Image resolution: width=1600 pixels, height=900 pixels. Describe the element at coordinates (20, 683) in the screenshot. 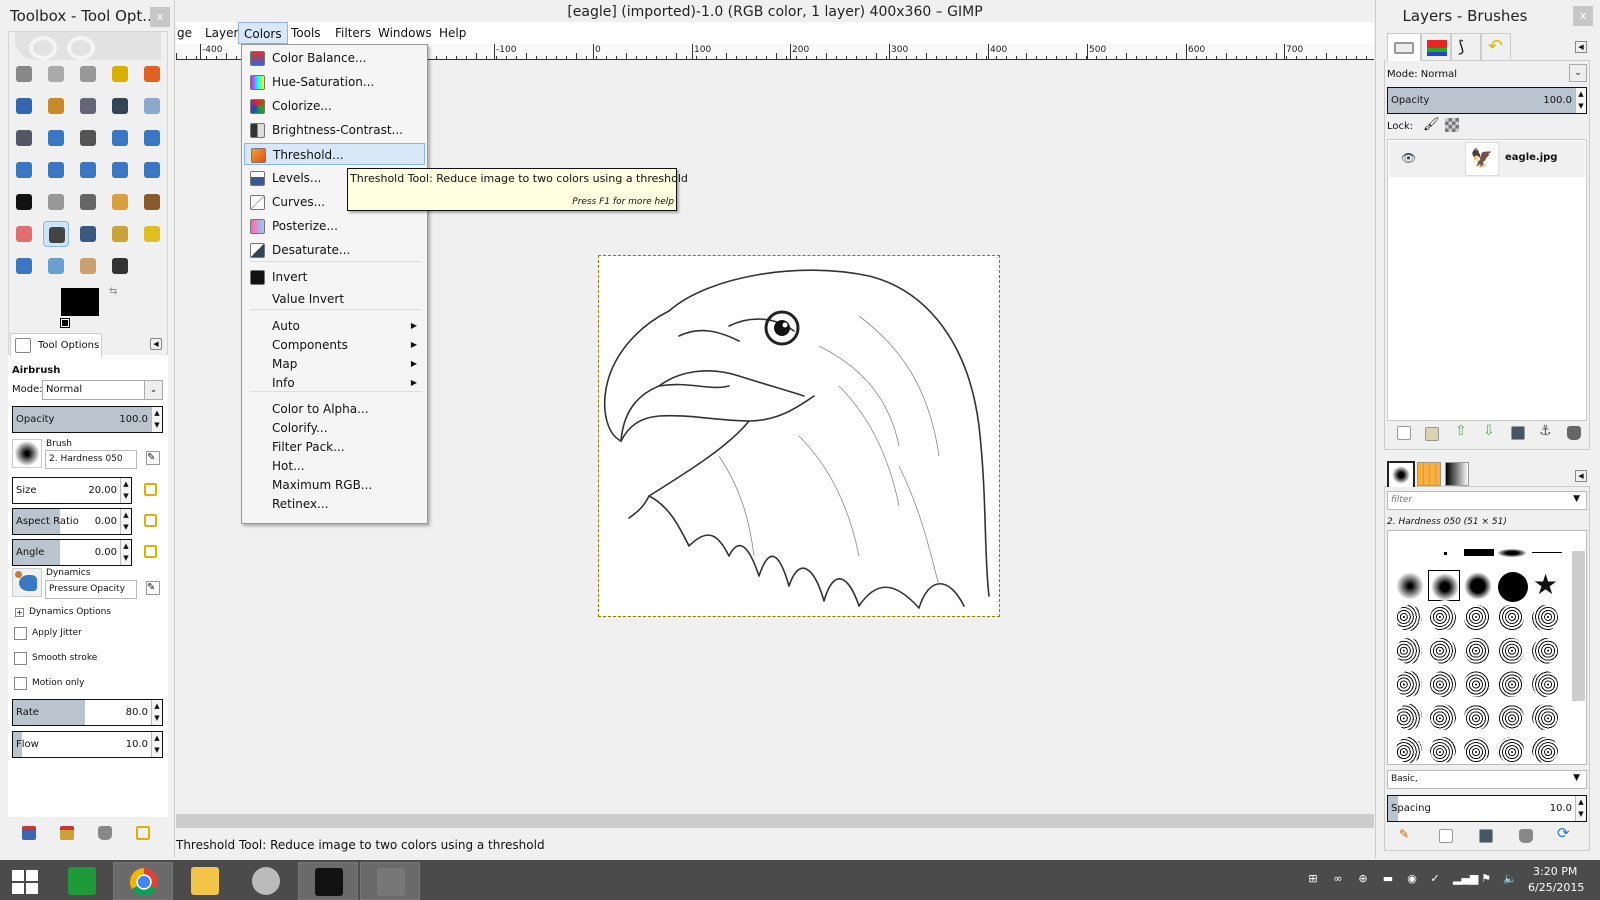

I see `motion-only-checkbox` at that location.